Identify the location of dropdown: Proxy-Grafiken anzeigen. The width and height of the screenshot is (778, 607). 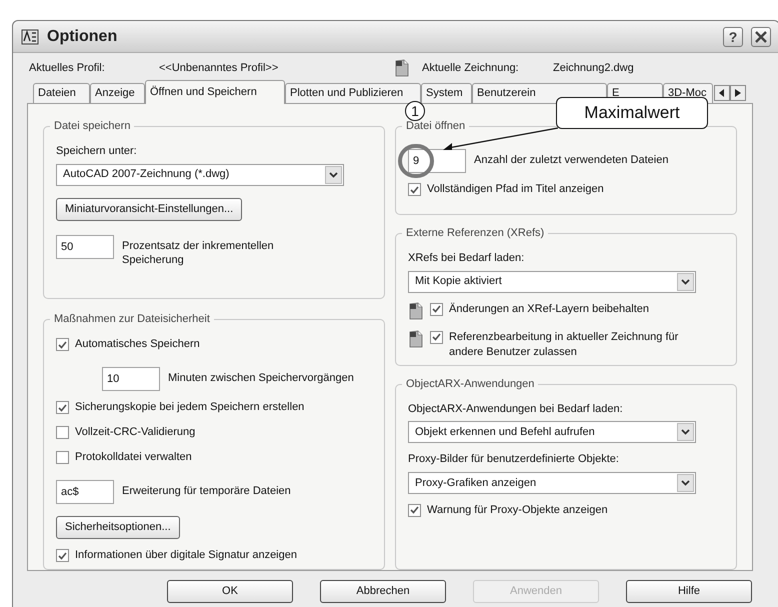
(552, 483).